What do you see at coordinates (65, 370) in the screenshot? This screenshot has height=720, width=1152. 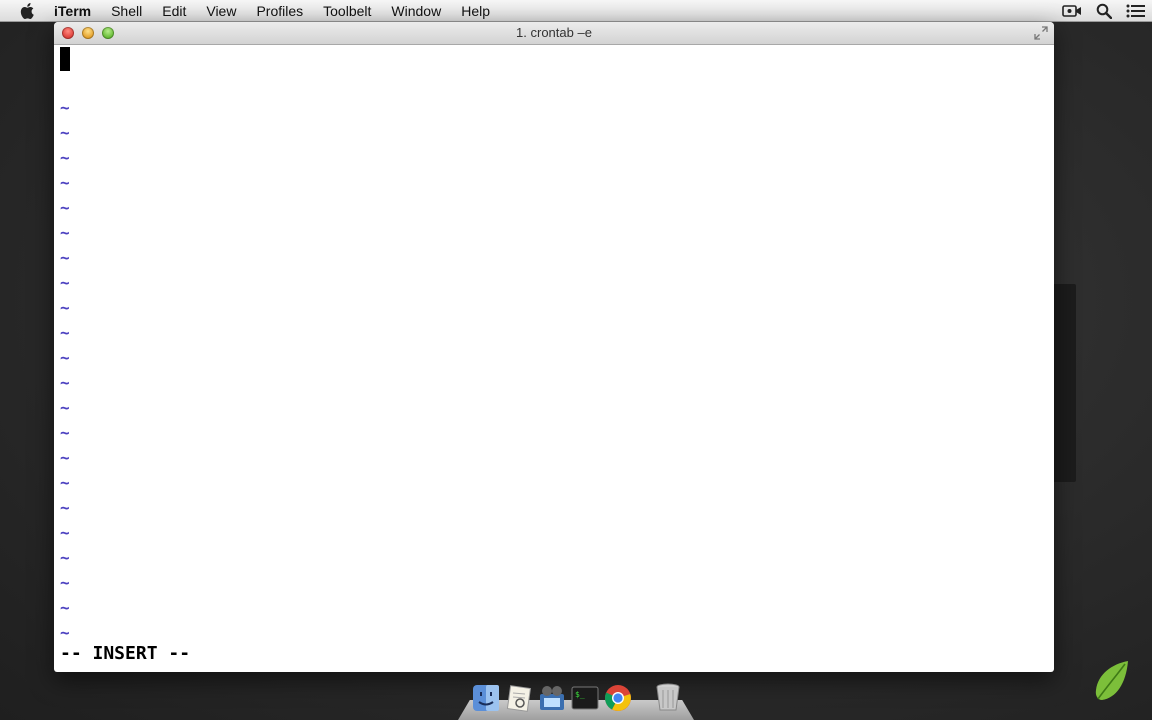 I see `empty-line-markers: ~ ~ ~ ~ ~ ~ ~ ~ ~ ~ ~ ~ ~ ~ ~ ~ ~ ~ ~ ~ ~ ~` at bounding box center [65, 370].